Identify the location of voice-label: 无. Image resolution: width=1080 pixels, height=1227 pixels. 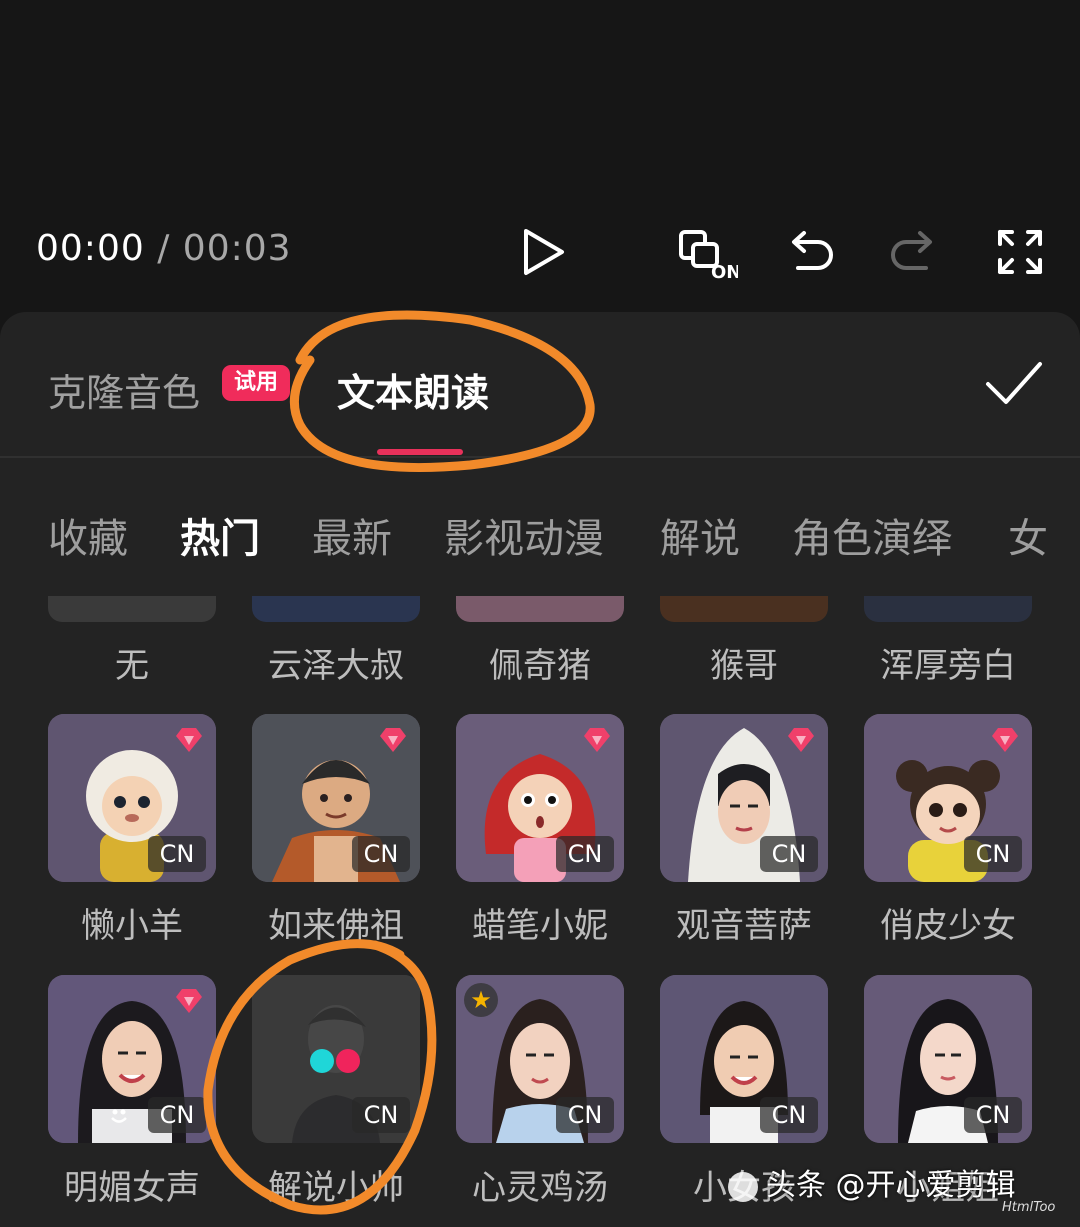
(132, 666).